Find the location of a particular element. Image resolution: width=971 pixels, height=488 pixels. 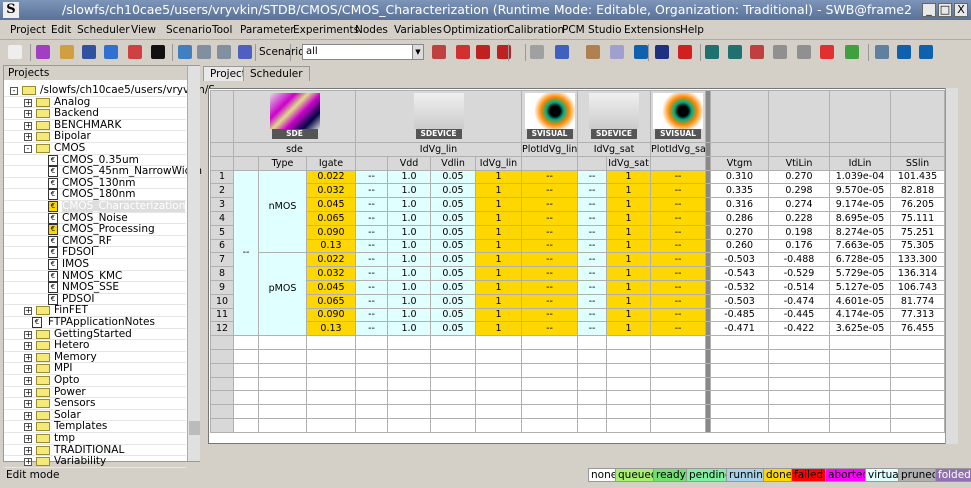

history-icon is located at coordinates (43, 52).